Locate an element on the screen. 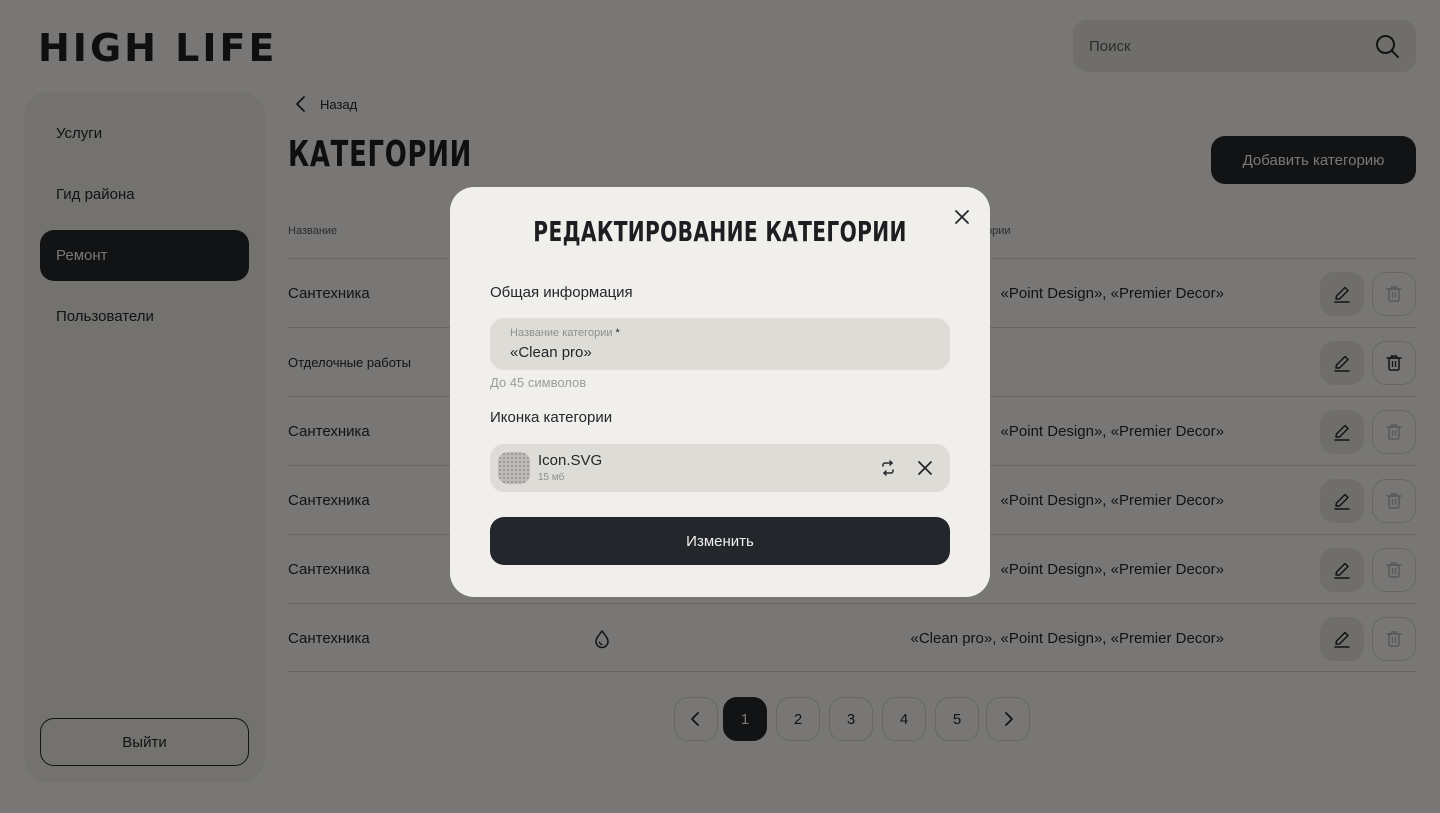 This screenshot has width=1440, height=813. submit-button: Изменить is located at coordinates (720, 541).